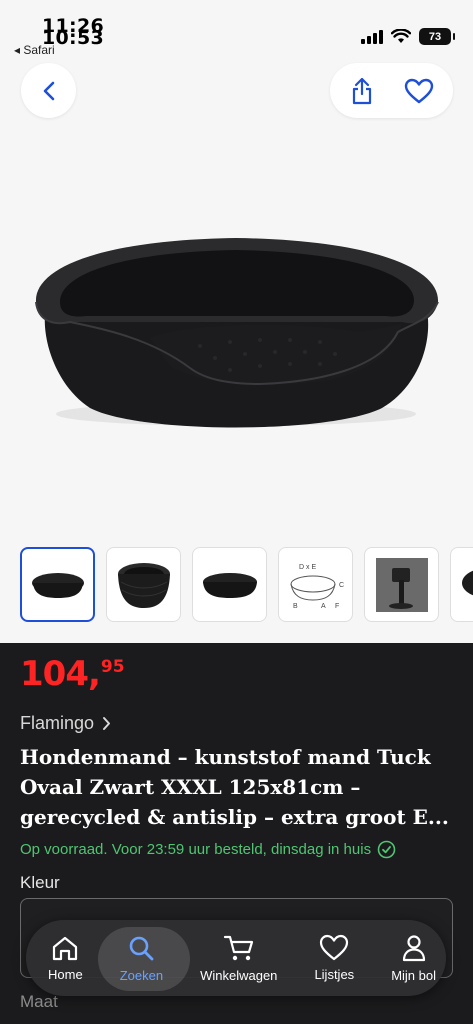 This screenshot has height=1024, width=473. Describe the element at coordinates (236, 30) in the screenshot. I see `status-bar: 11:26 10:53 ◂ Safari 73` at that location.